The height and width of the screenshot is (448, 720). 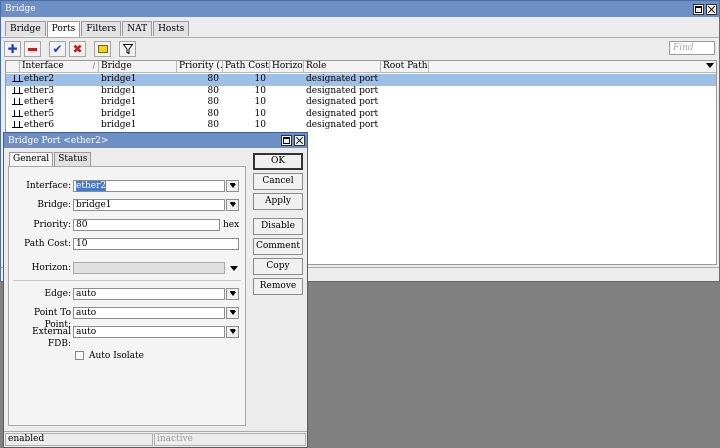 I want to click on table-row: ether2 bridge1 80 10 designated port, so click(x=361, y=80).